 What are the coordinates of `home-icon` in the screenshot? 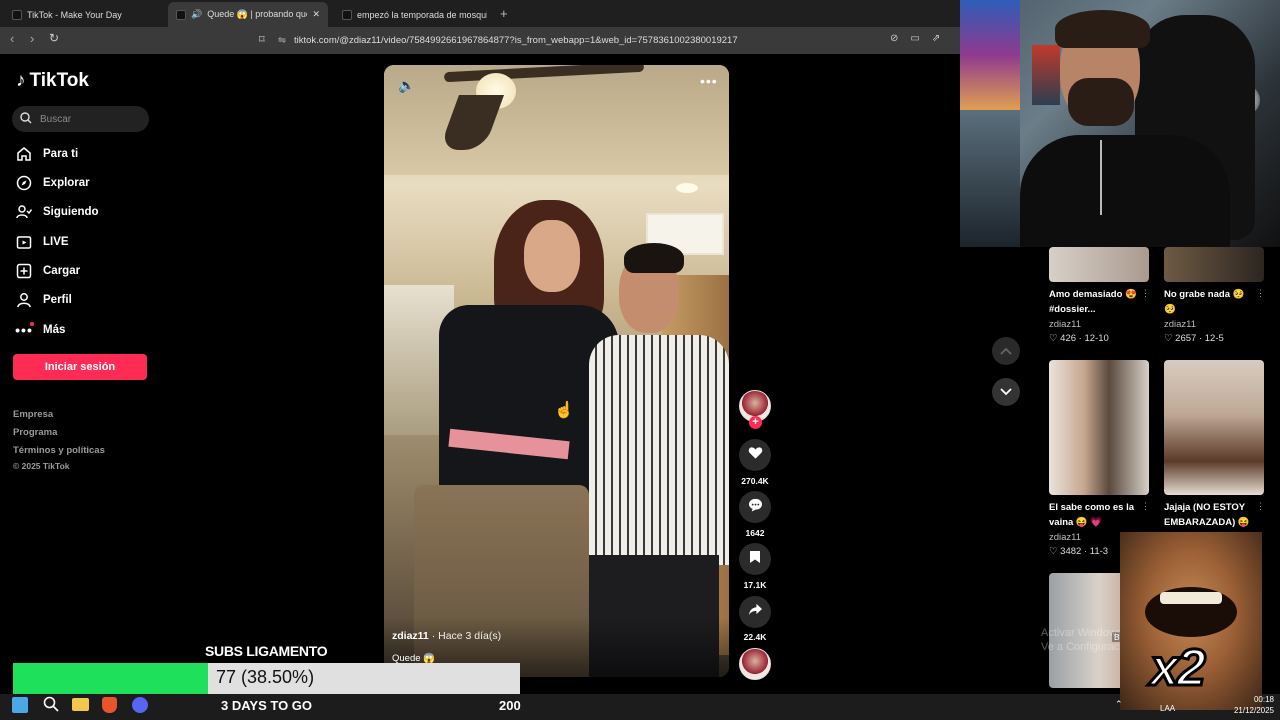 It's located at (24, 154).